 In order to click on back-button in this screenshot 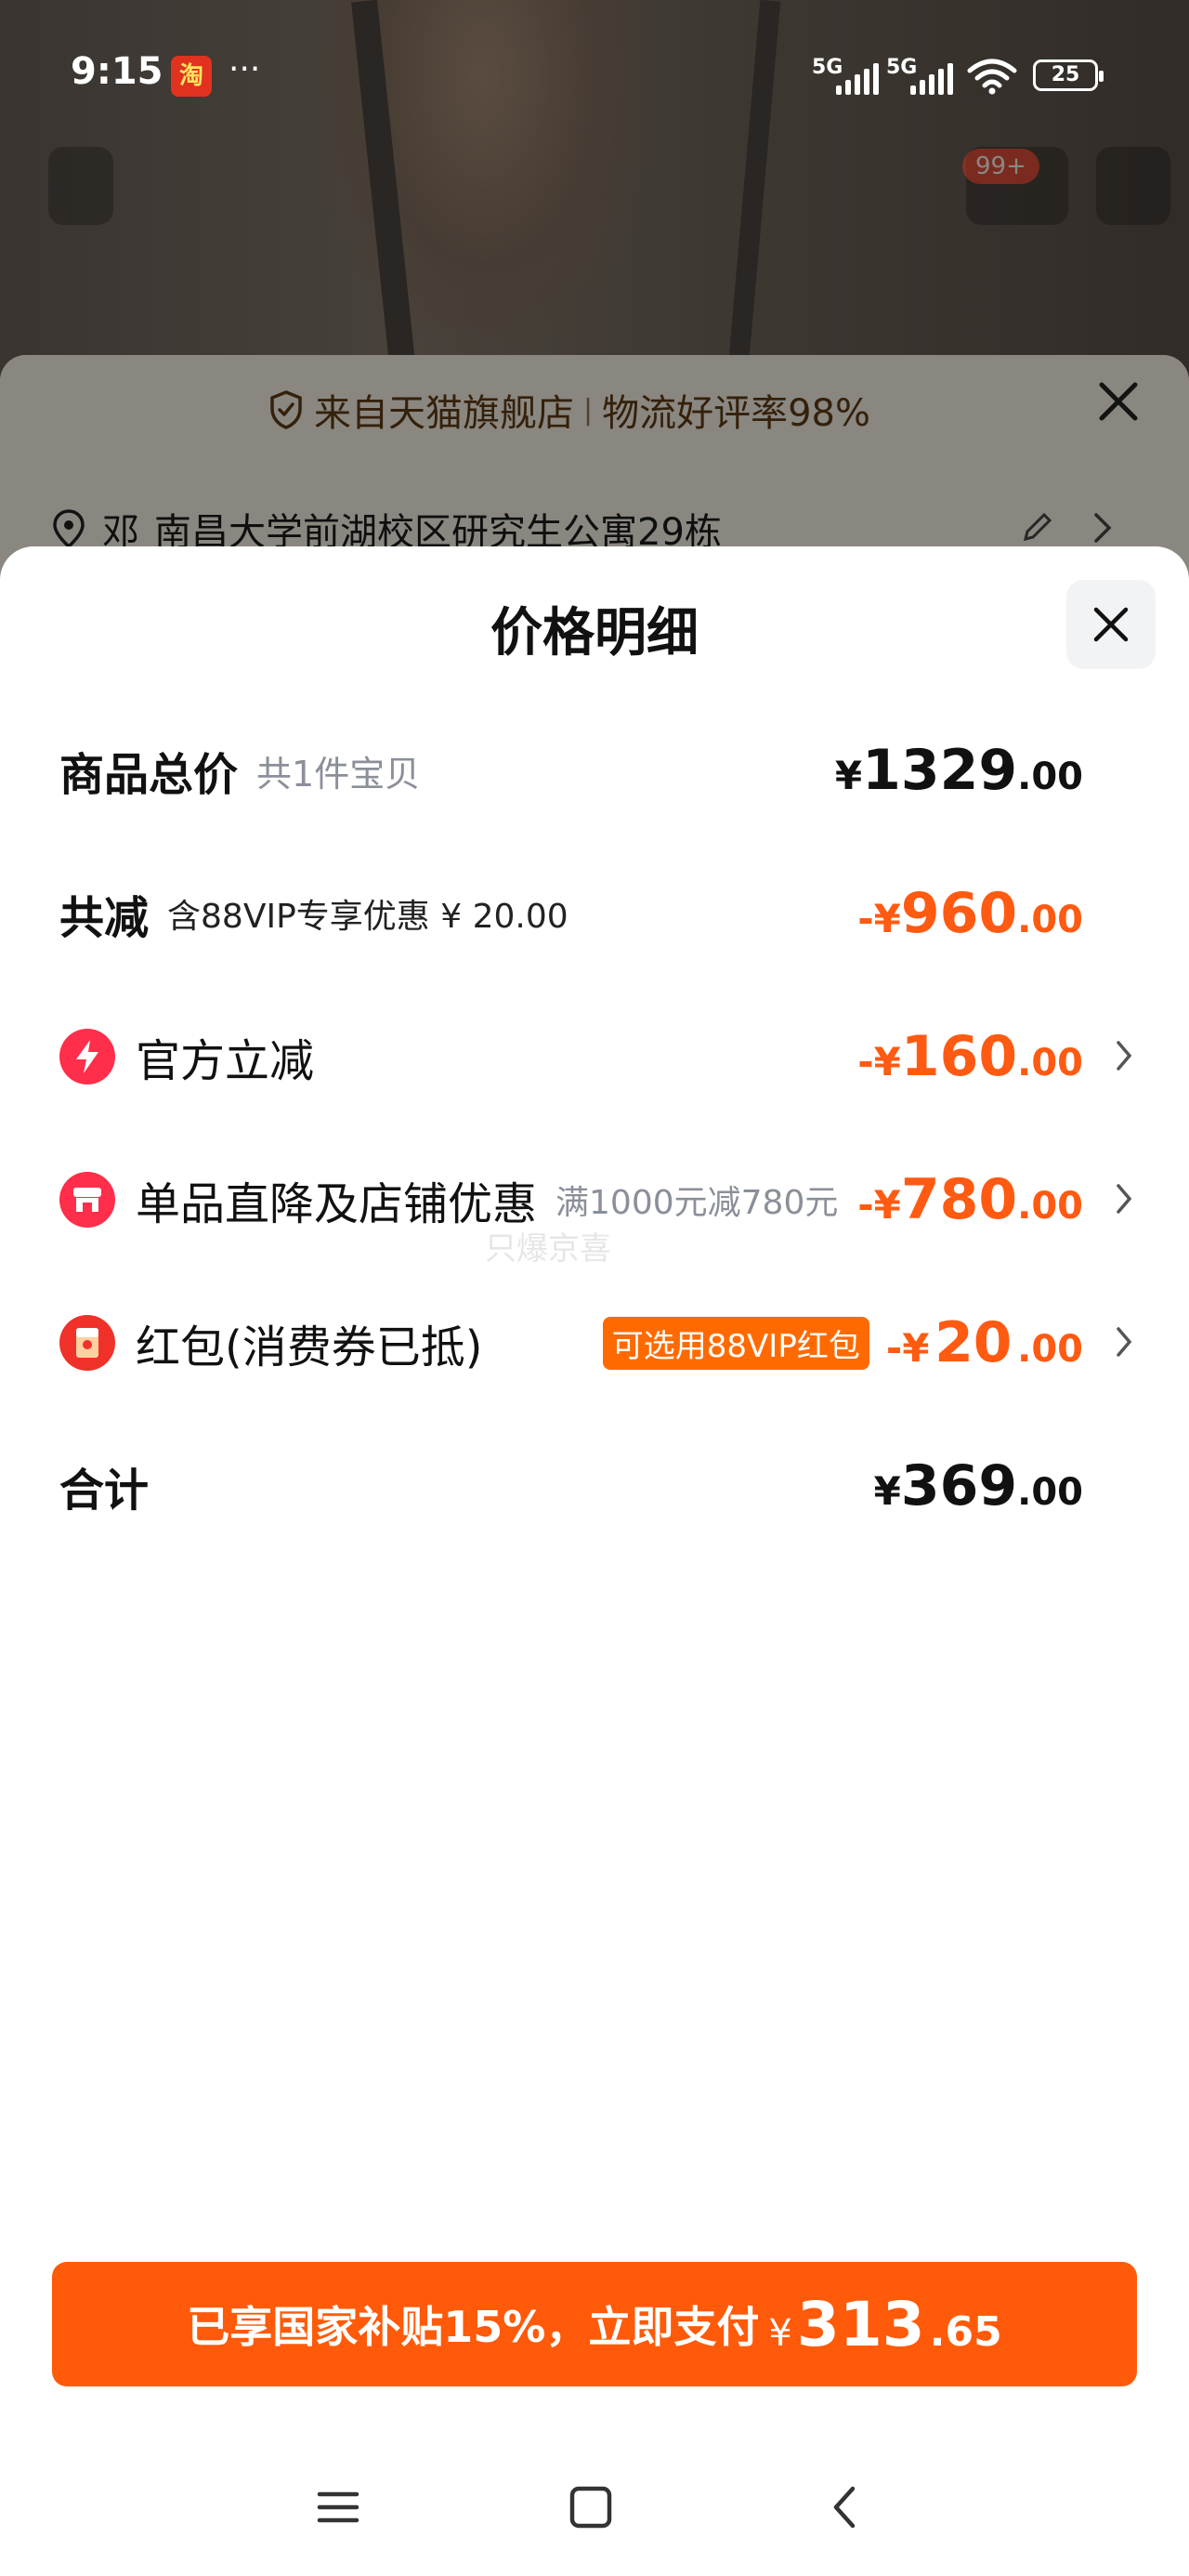, I will do `click(81, 186)`.